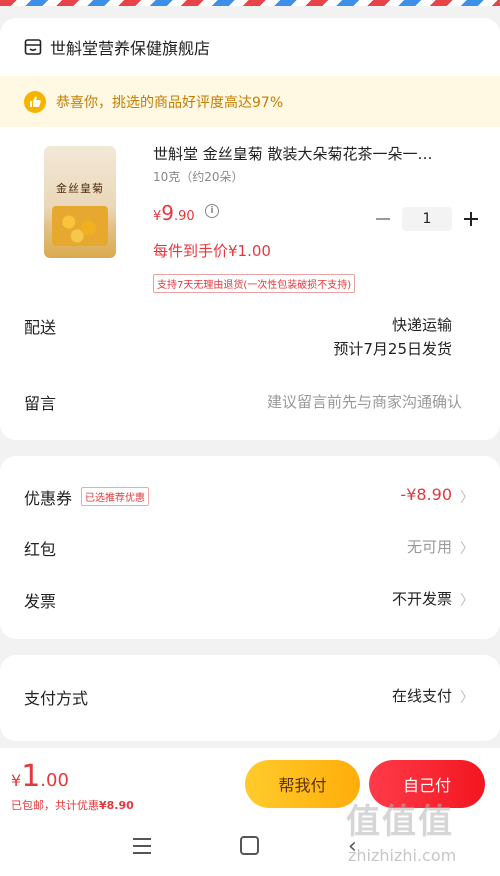  What do you see at coordinates (130, 48) in the screenshot?
I see `shop-name: 世斛堂营养保健旗舰店` at bounding box center [130, 48].